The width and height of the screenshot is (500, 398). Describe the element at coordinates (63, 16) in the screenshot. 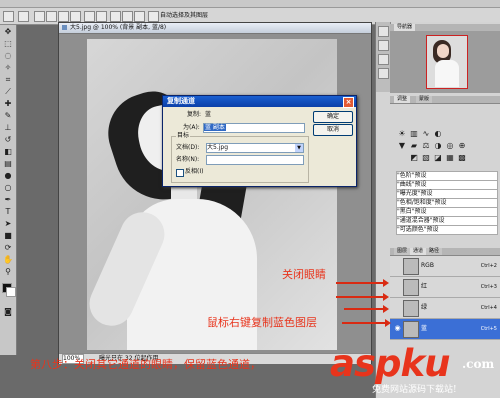

I see `subtract-selection-icon` at that location.